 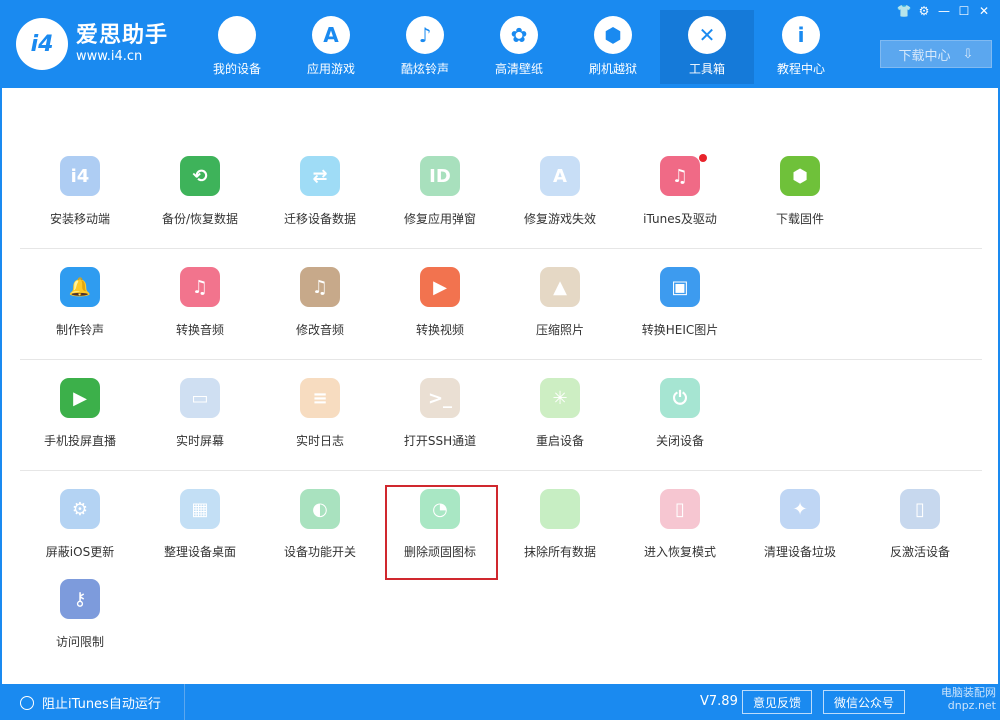 I want to click on tool-item: ⏻ 关闭设备, so click(x=680, y=424).